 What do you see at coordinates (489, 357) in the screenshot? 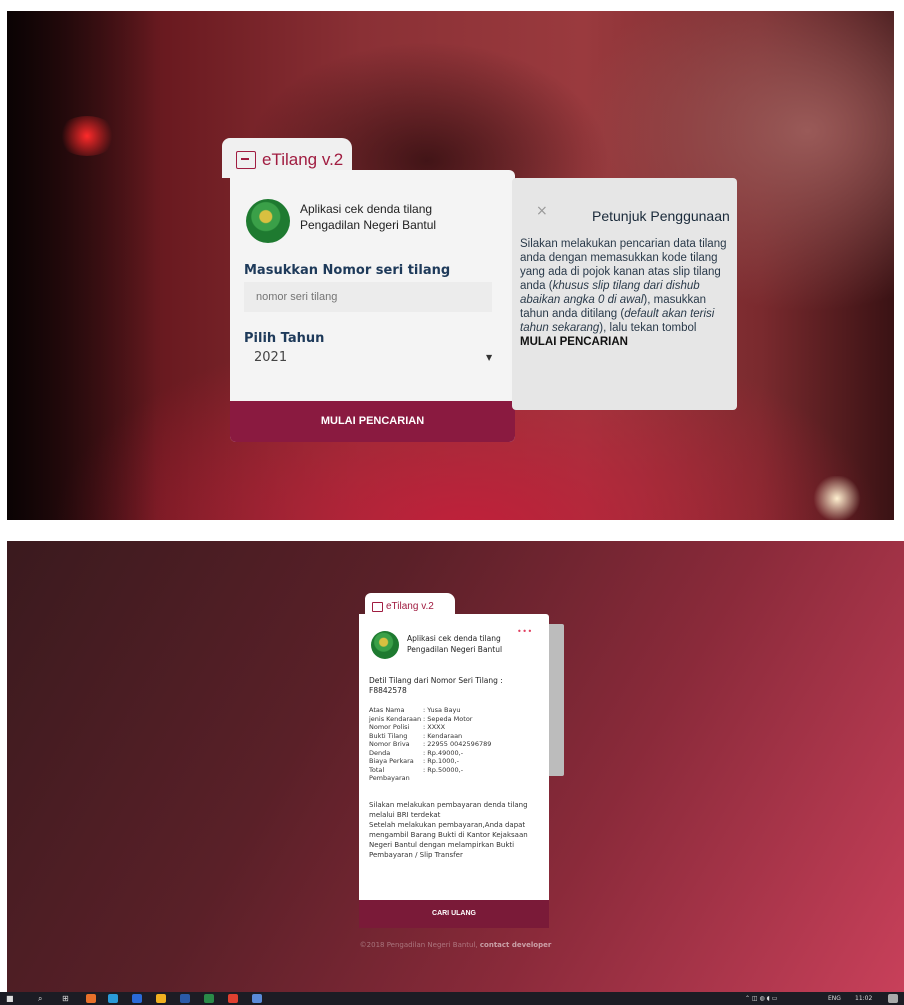
I see `dropdown-arrow-icon: ▼` at bounding box center [489, 357].